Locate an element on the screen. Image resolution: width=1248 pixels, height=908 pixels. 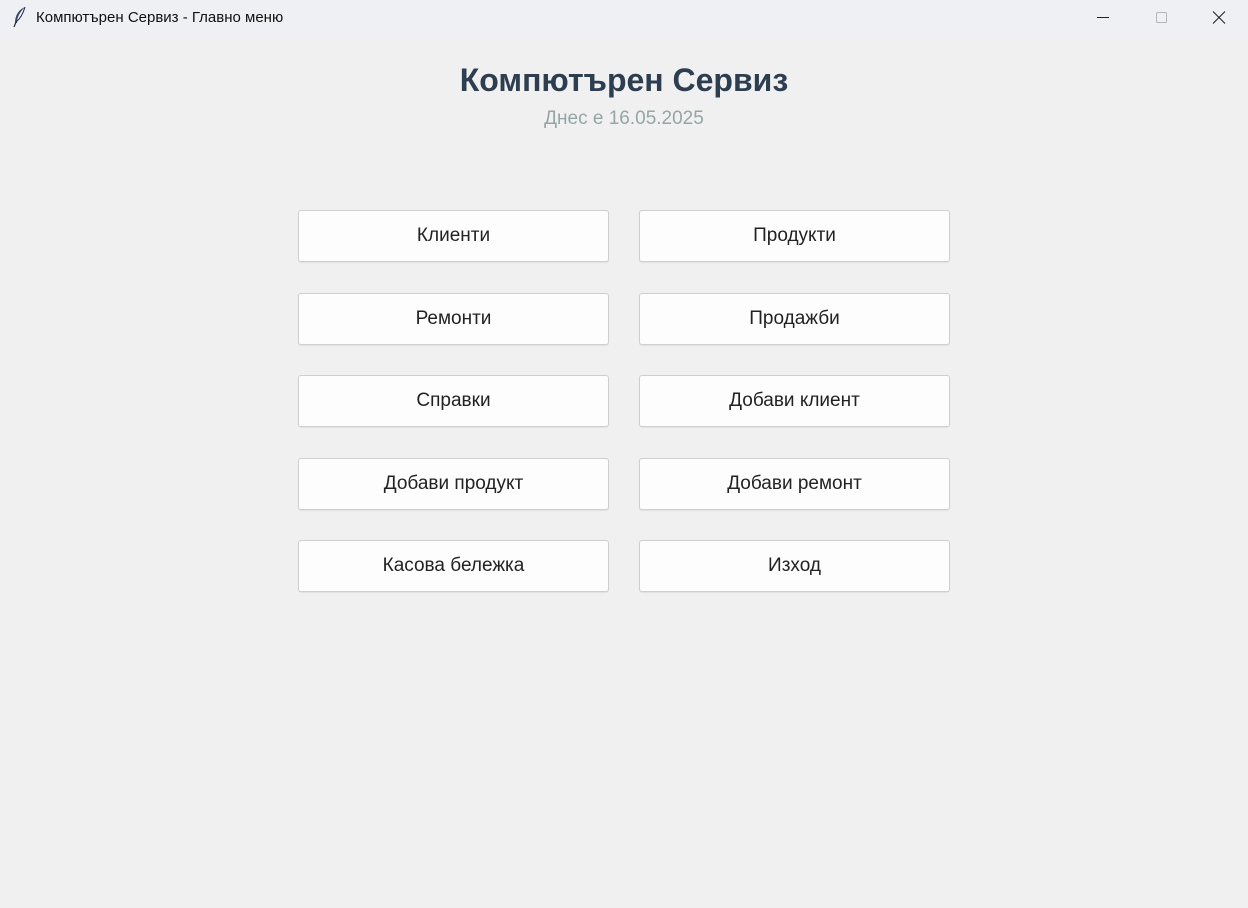
maximize-button is located at coordinates (1161, 17).